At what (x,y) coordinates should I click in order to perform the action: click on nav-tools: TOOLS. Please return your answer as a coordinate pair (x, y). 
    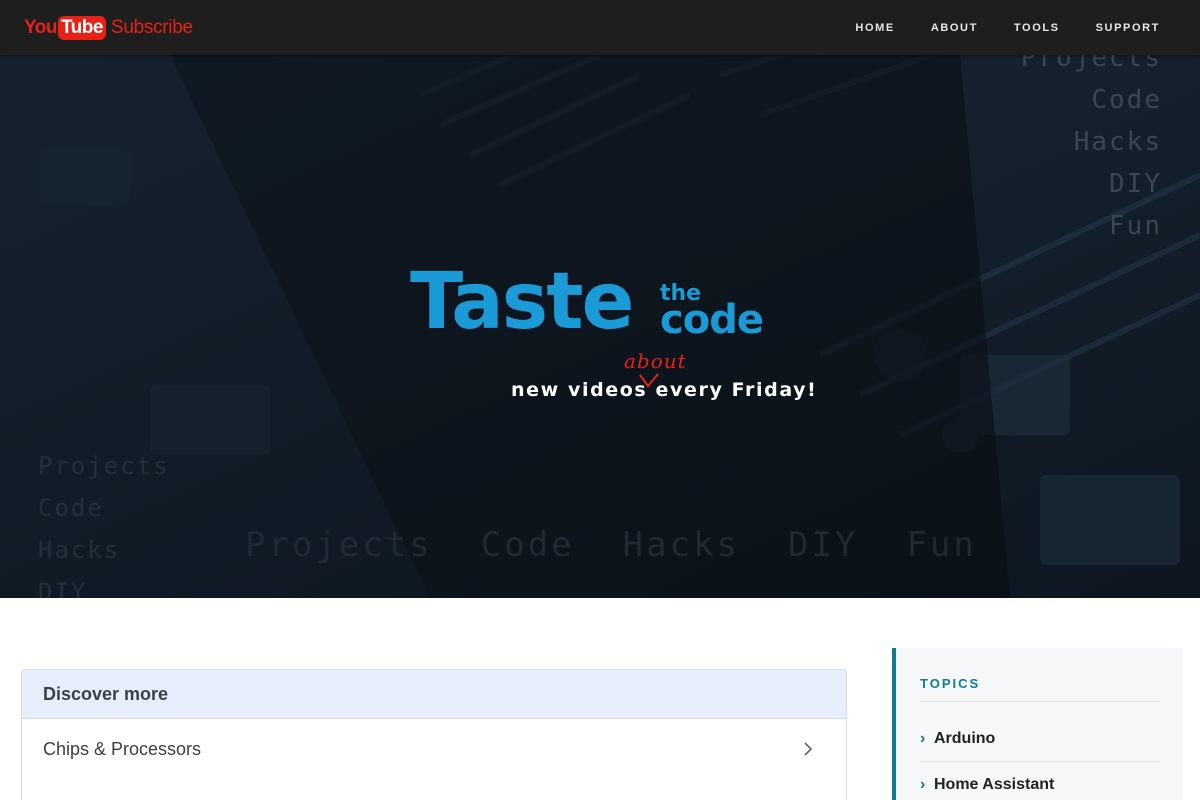
    Looking at the image, I should click on (1037, 28).